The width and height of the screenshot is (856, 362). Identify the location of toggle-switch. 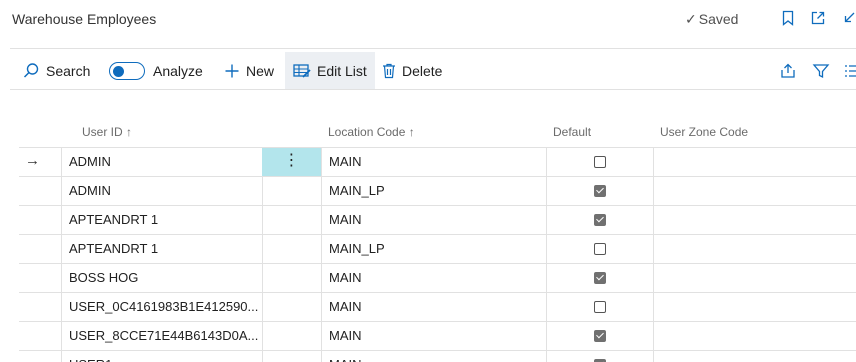
(127, 71).